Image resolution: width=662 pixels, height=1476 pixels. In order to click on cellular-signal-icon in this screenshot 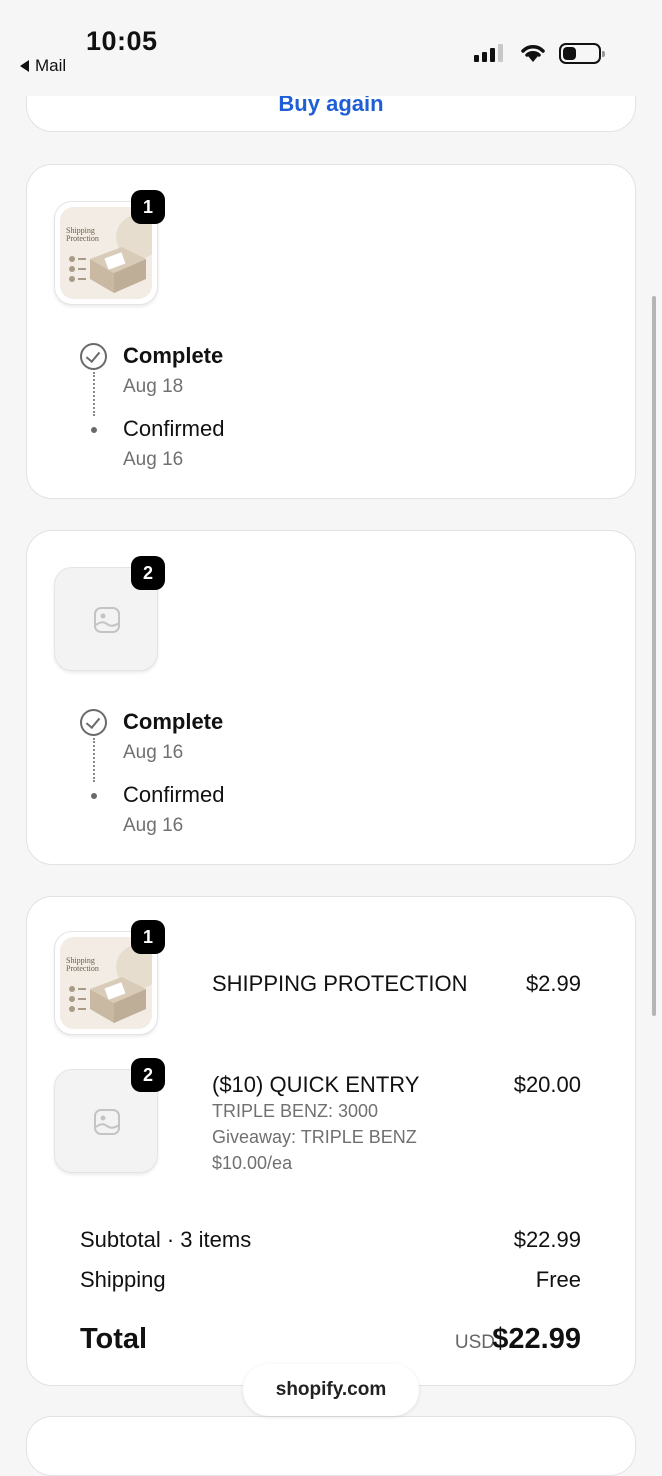, I will do `click(488, 53)`.